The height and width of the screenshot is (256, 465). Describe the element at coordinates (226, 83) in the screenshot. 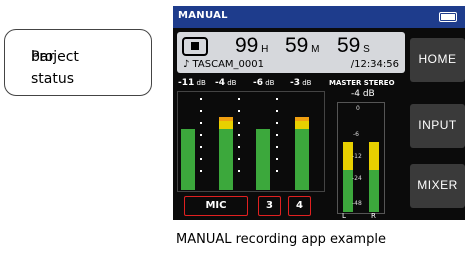

I see `ch2-level: -4 dB` at that location.